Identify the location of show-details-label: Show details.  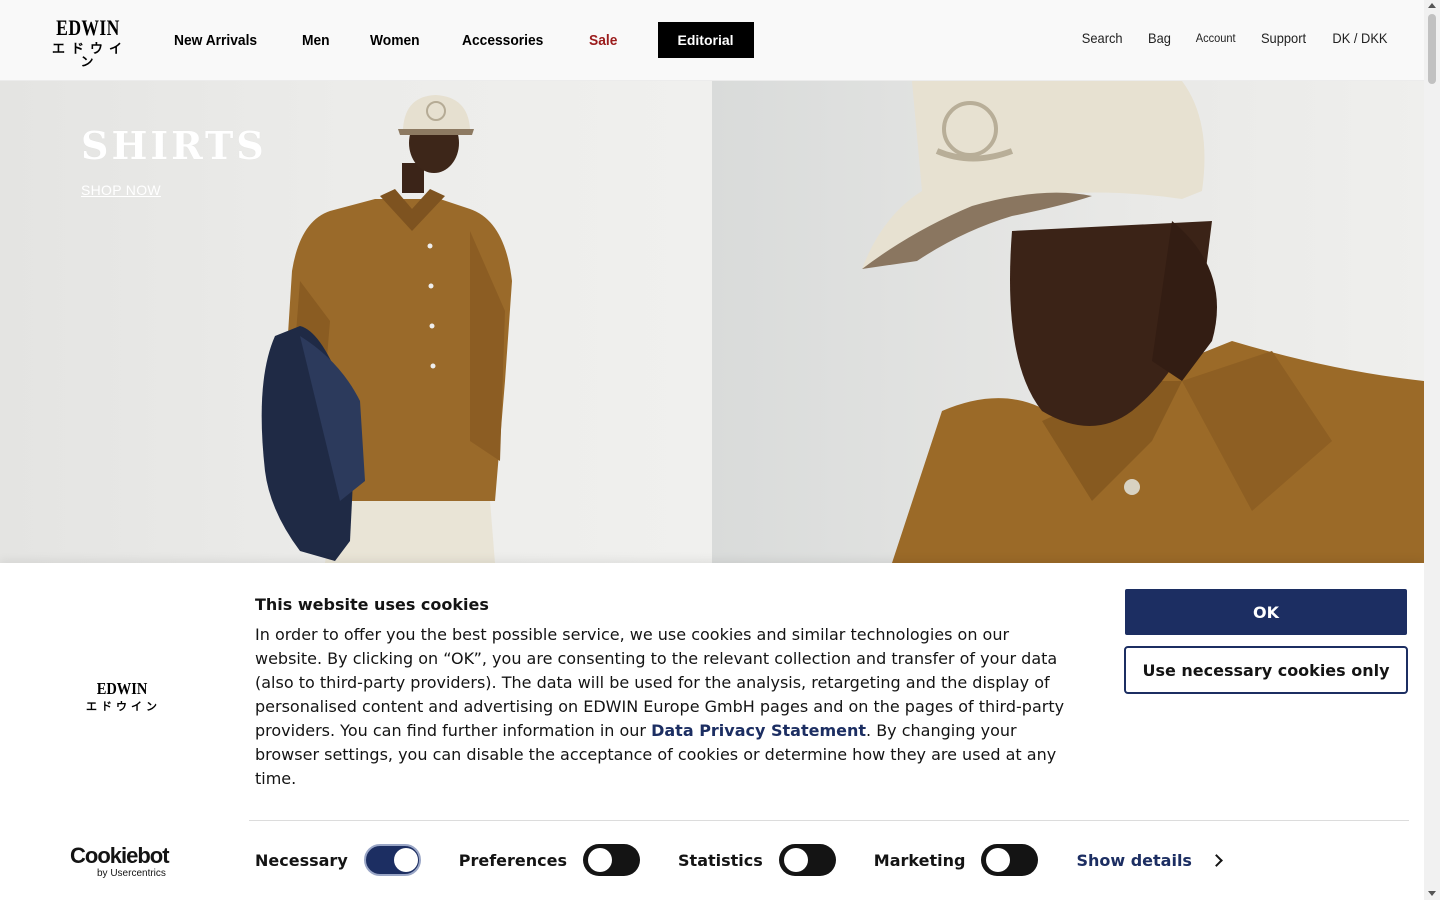
(1134, 860).